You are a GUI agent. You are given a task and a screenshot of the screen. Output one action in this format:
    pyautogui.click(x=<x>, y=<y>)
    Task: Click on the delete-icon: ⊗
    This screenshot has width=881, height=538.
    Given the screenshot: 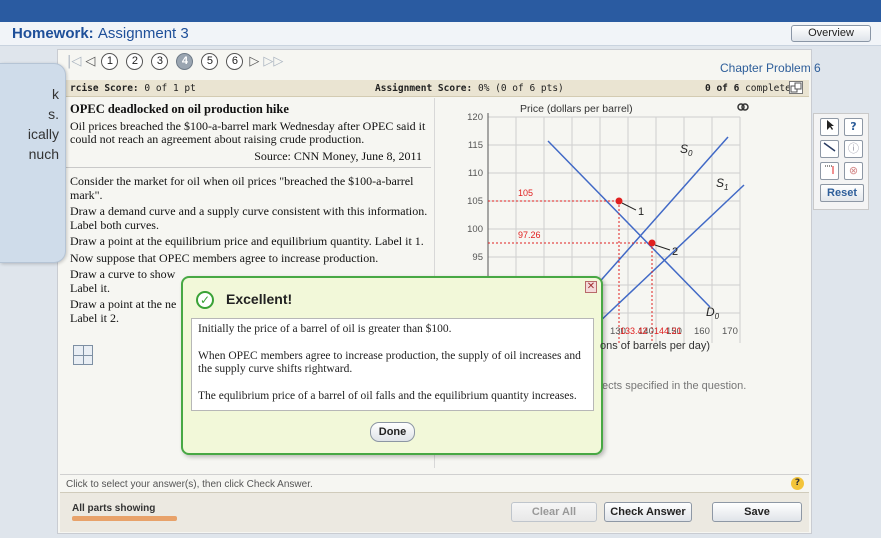 What is the action you would take?
    pyautogui.click(x=853, y=171)
    